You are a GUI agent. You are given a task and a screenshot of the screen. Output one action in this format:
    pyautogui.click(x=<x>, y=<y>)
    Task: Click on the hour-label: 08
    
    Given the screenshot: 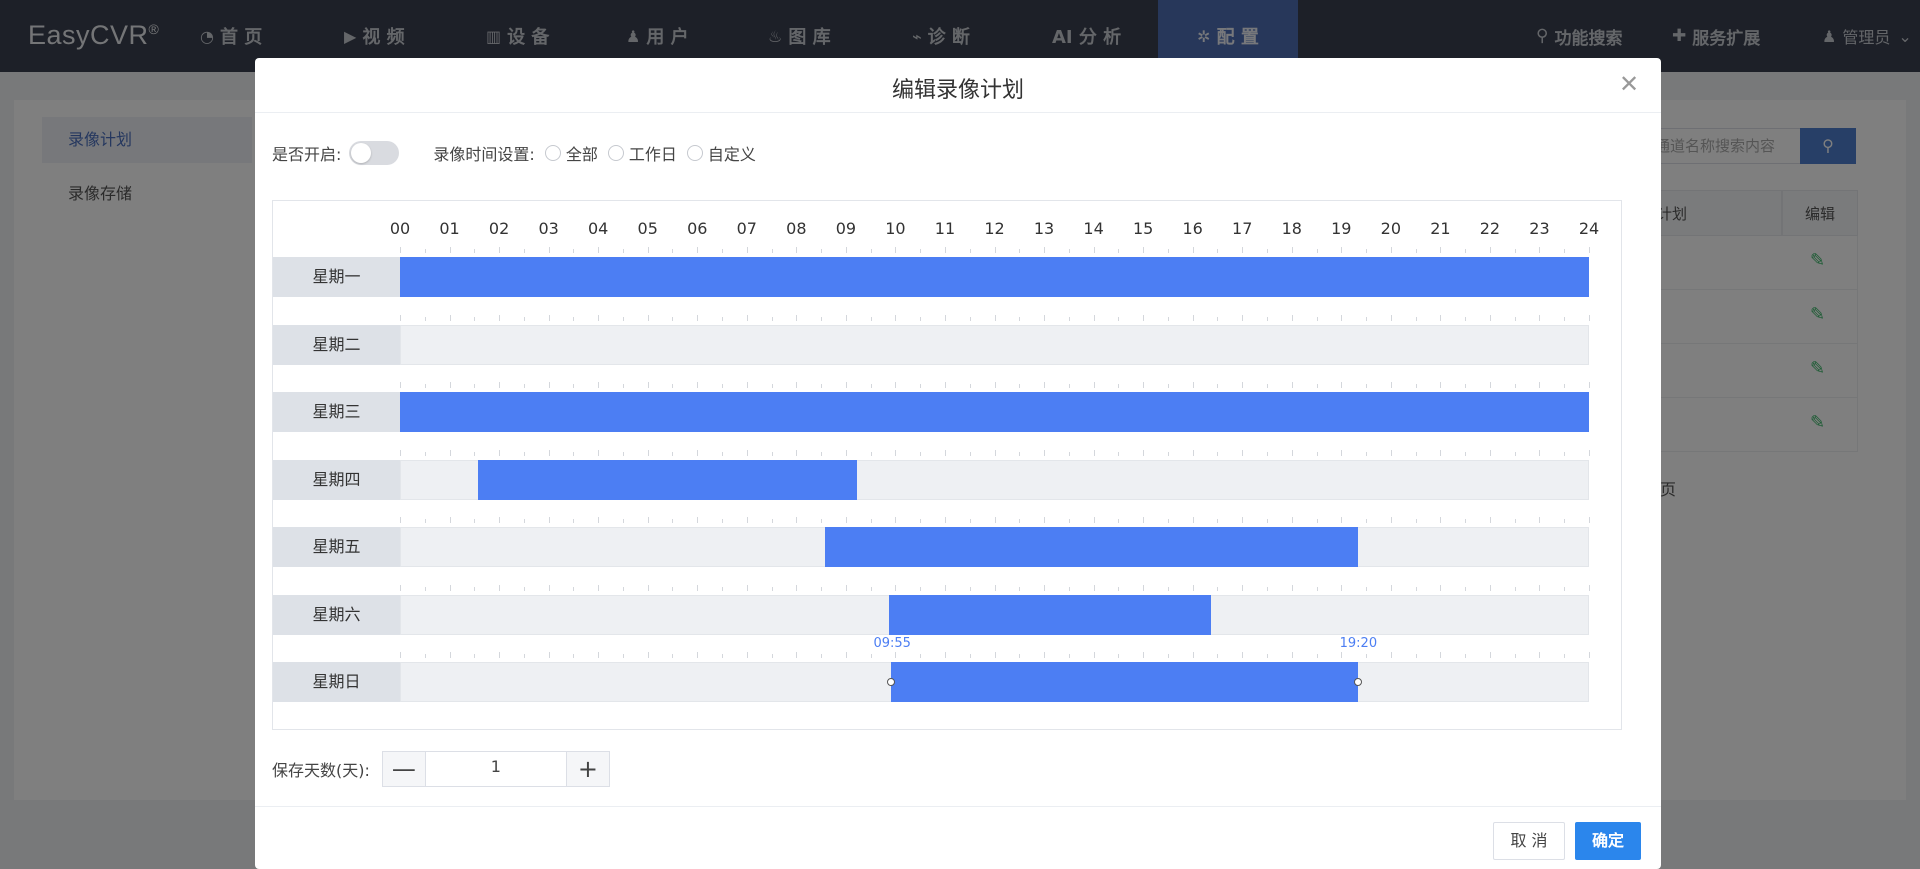 What is the action you would take?
    pyautogui.click(x=796, y=228)
    